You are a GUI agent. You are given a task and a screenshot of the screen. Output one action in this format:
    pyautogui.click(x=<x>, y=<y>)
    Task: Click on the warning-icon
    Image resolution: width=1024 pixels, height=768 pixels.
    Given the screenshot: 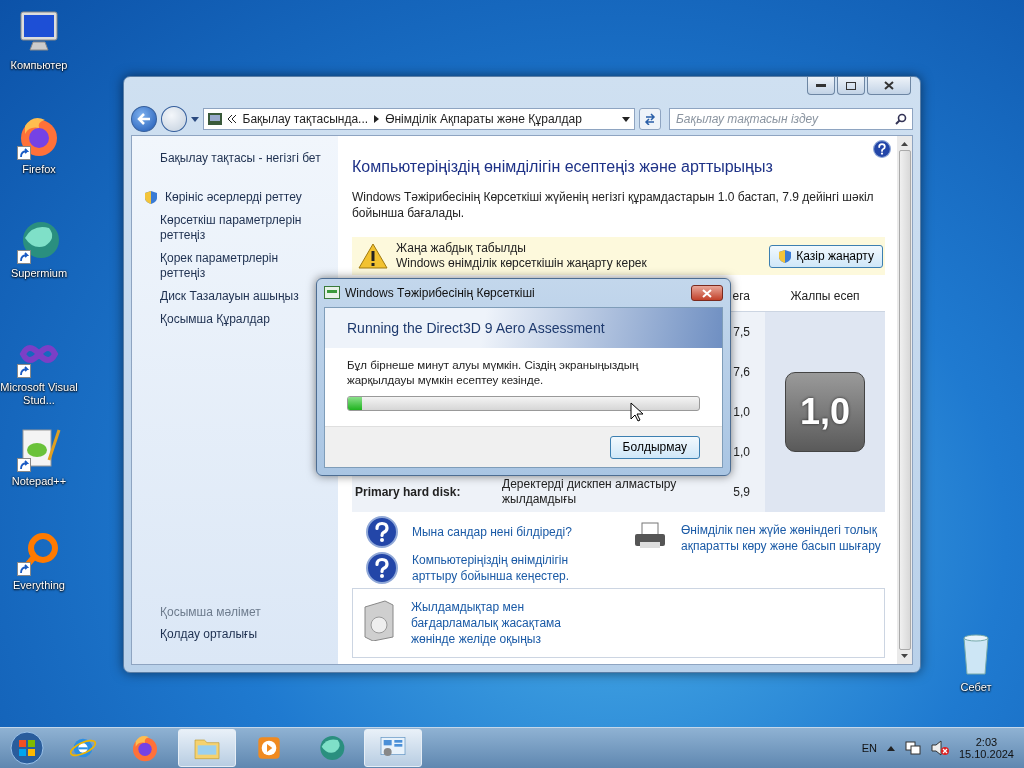 What is the action you would take?
    pyautogui.click(x=373, y=256)
    